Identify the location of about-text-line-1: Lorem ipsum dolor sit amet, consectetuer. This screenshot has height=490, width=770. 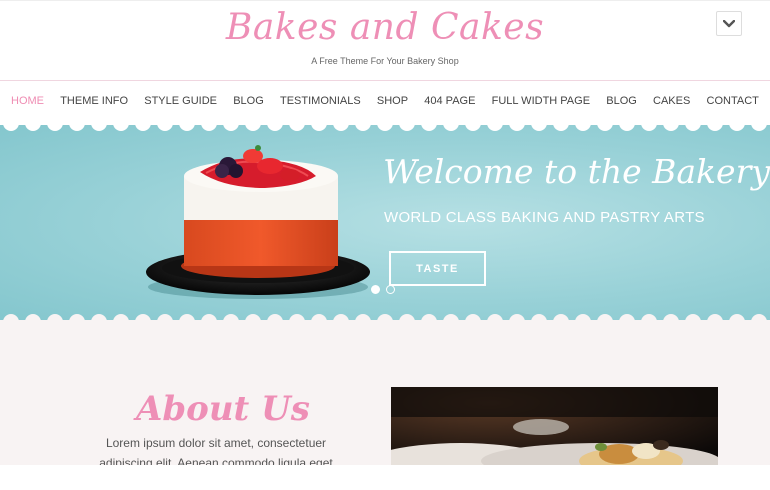
(216, 443).